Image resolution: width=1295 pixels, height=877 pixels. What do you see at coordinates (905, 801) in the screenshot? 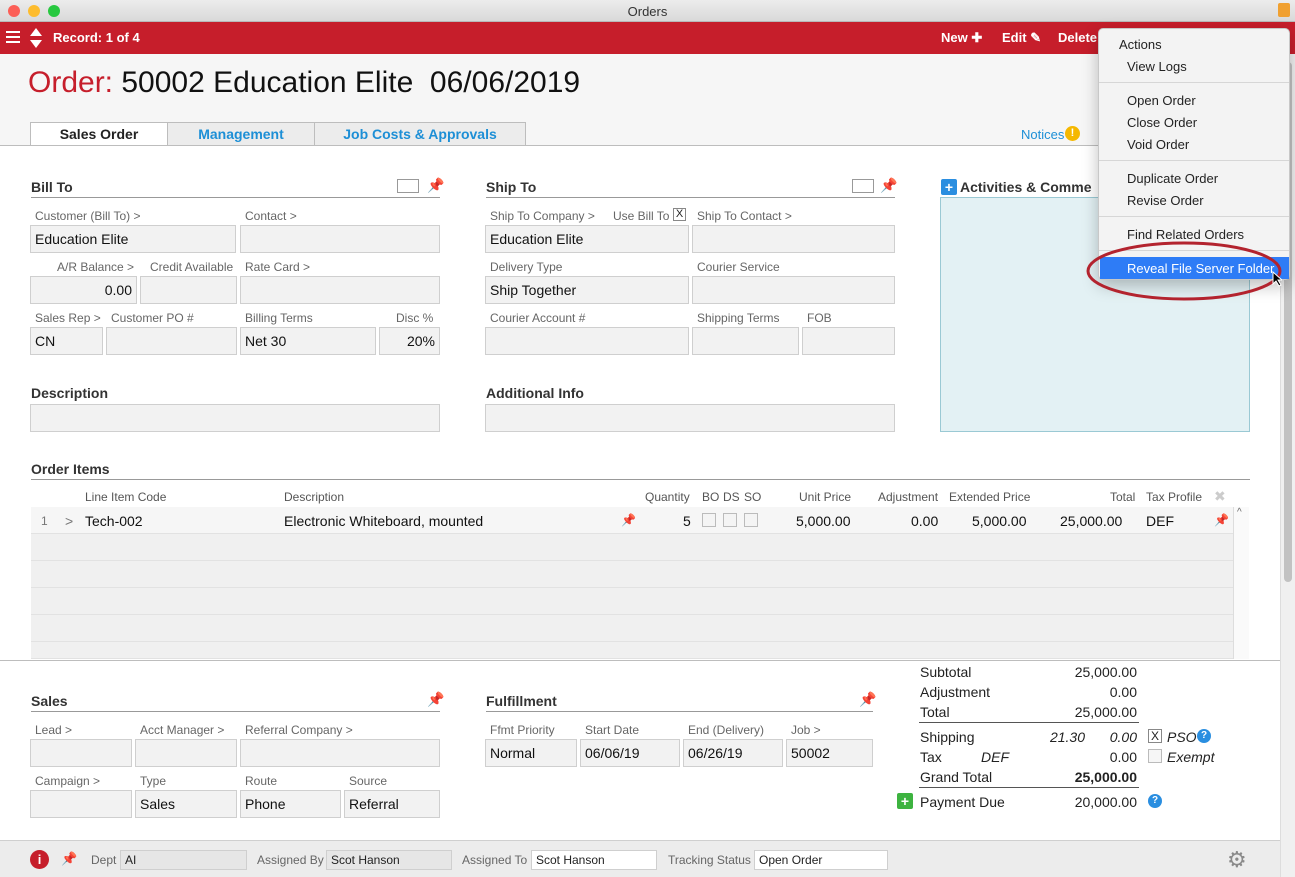
I see `add-payment-icon: +` at bounding box center [905, 801].